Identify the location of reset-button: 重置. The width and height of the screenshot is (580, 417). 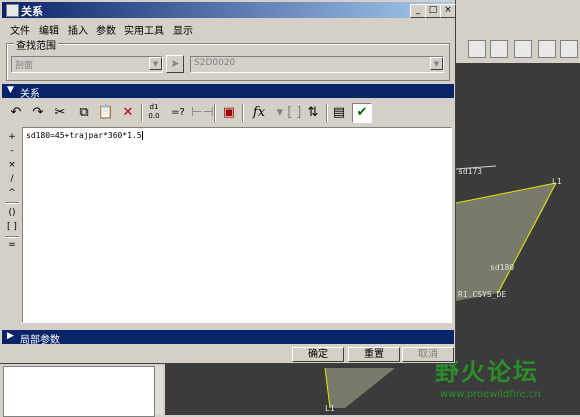
(374, 354).